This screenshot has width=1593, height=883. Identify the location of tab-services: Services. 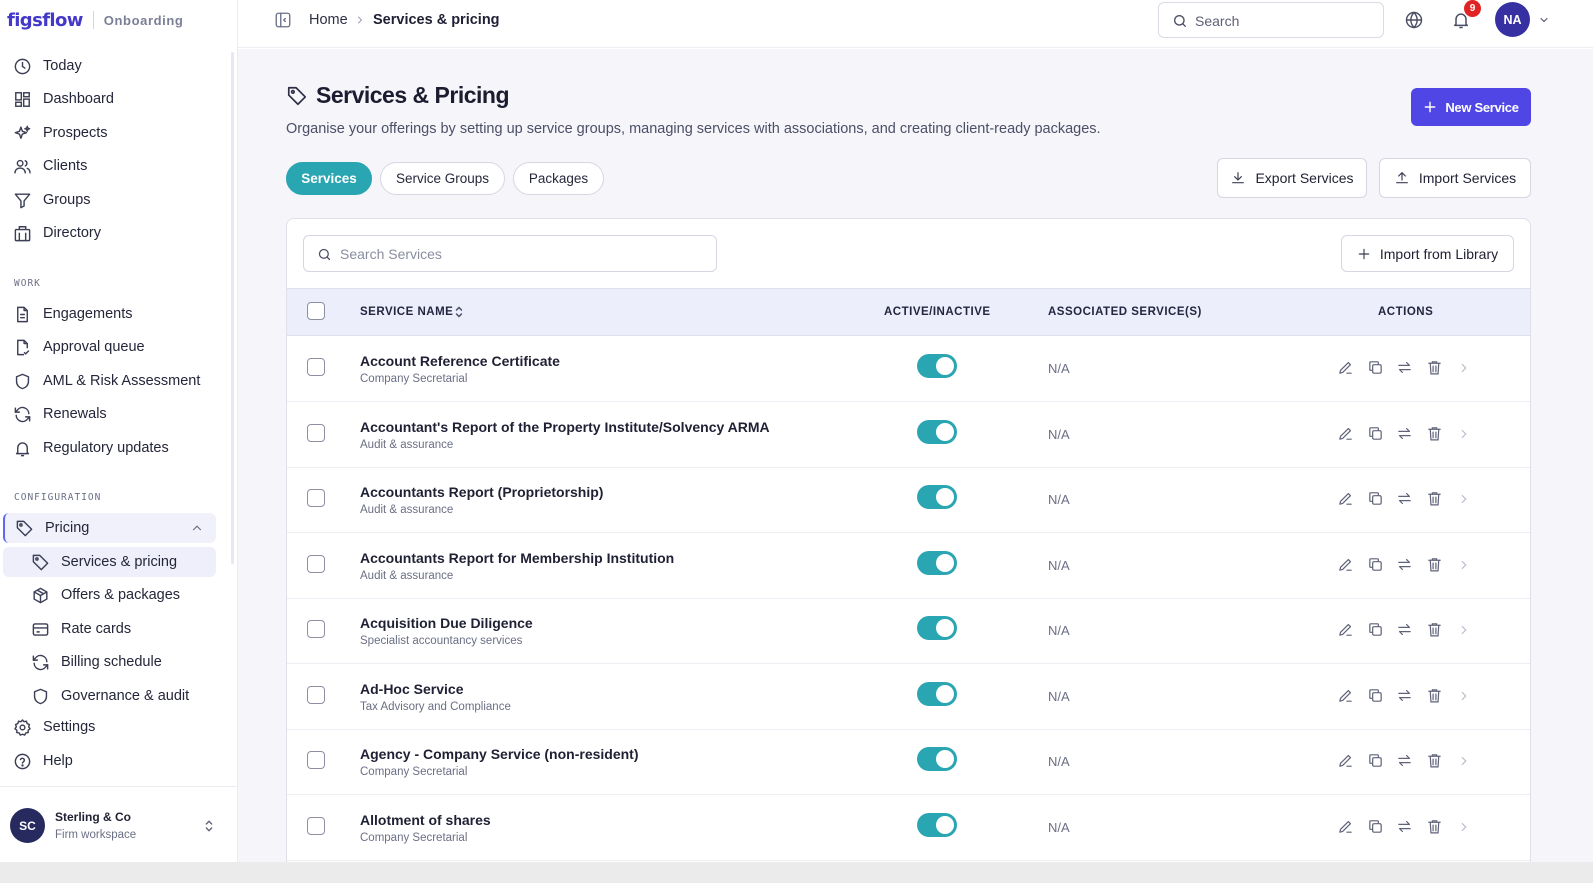
(329, 178).